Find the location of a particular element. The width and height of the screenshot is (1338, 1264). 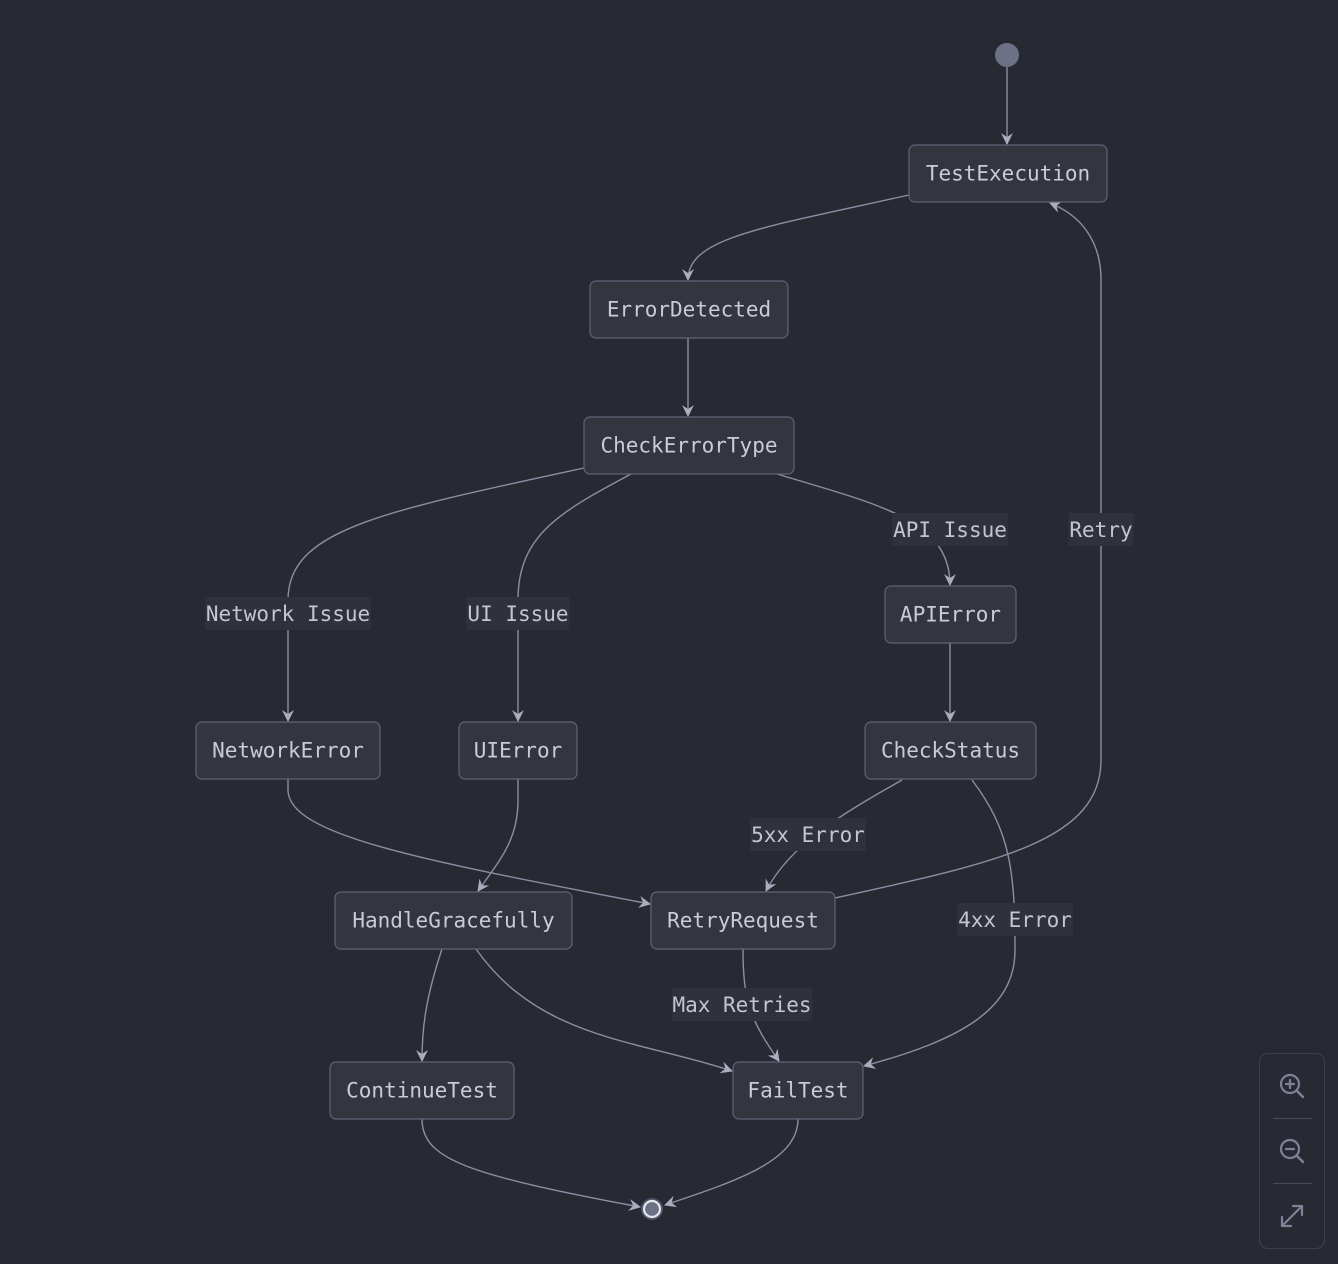

state-label: FailTest is located at coordinates (797, 1091).